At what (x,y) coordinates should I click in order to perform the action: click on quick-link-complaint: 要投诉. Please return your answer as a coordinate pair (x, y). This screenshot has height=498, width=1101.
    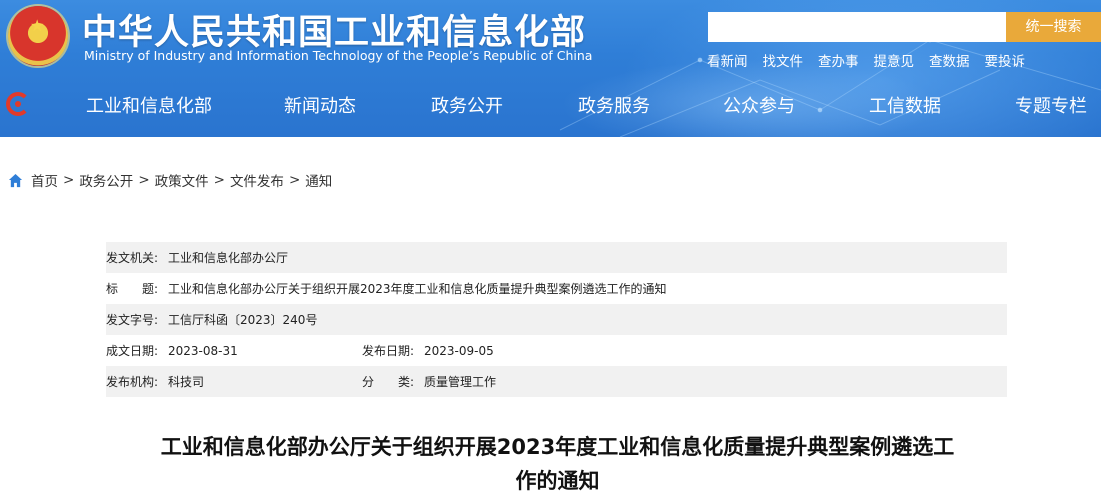
    Looking at the image, I should click on (1005, 60).